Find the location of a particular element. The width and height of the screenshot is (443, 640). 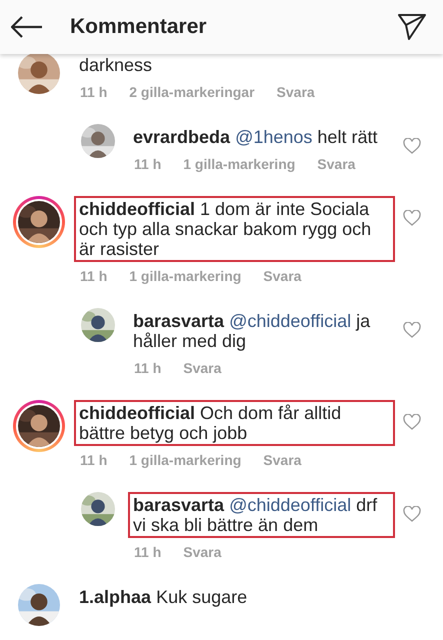

comment-text: darkness is located at coordinates (116, 65).